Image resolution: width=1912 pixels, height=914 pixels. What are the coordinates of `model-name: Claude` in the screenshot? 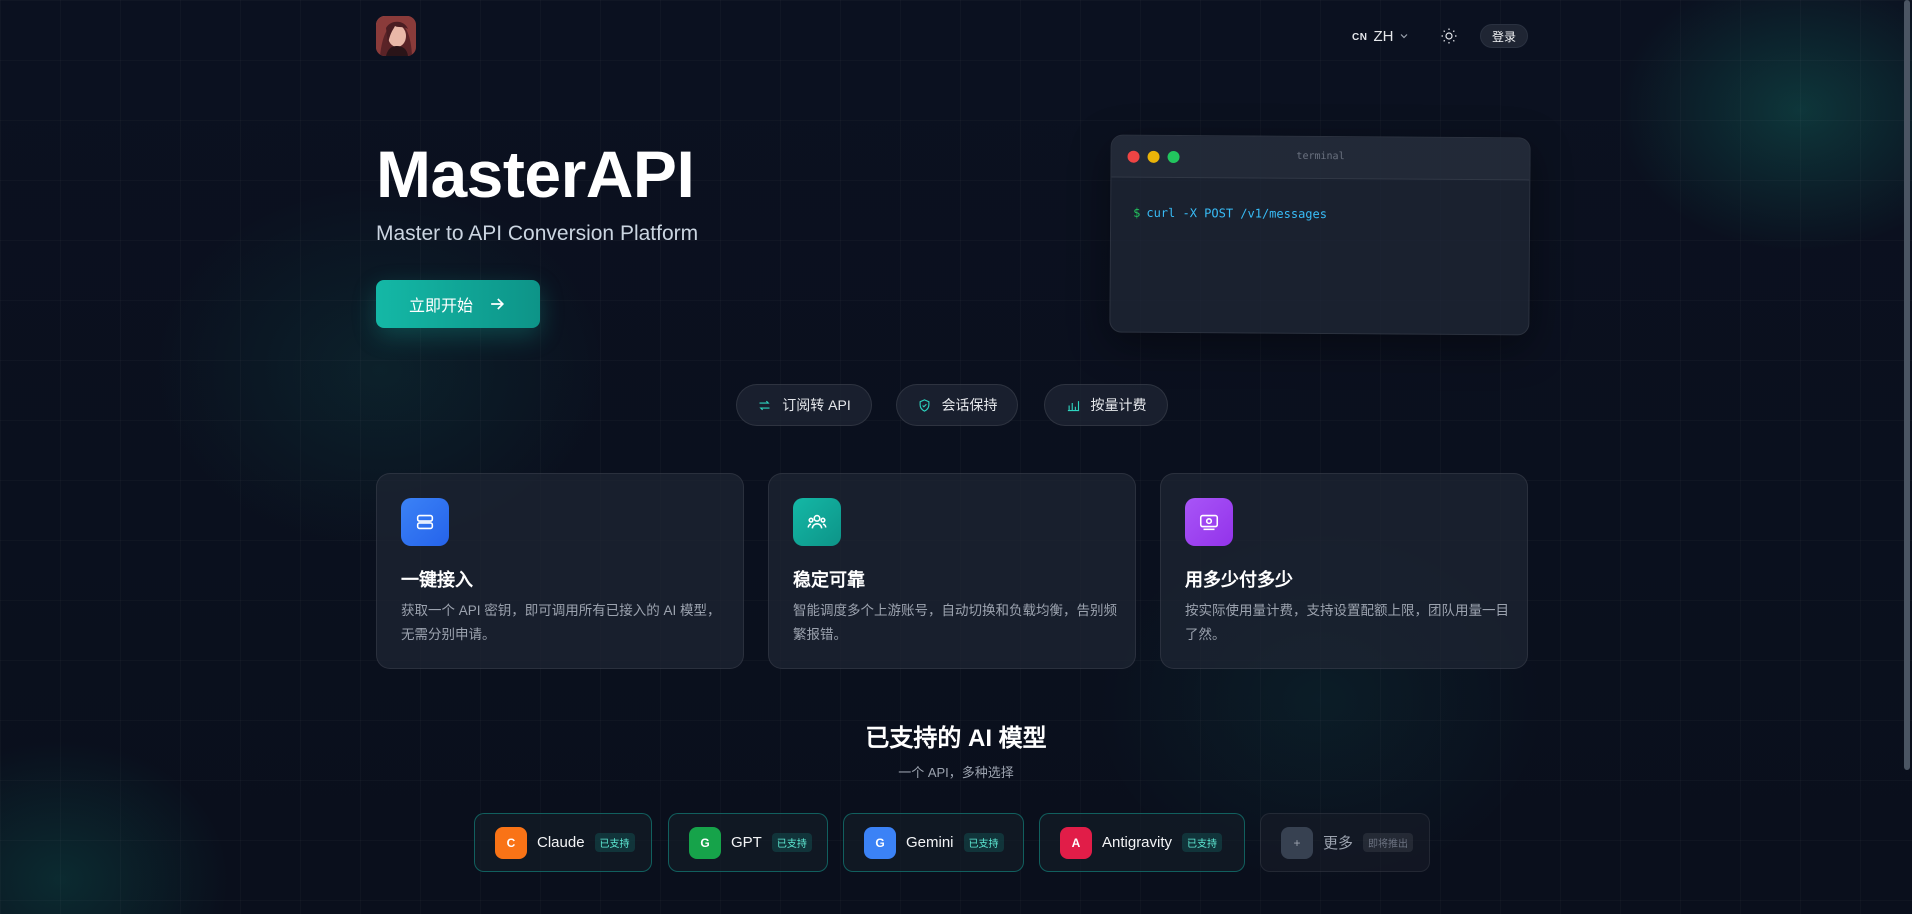 It's located at (561, 842).